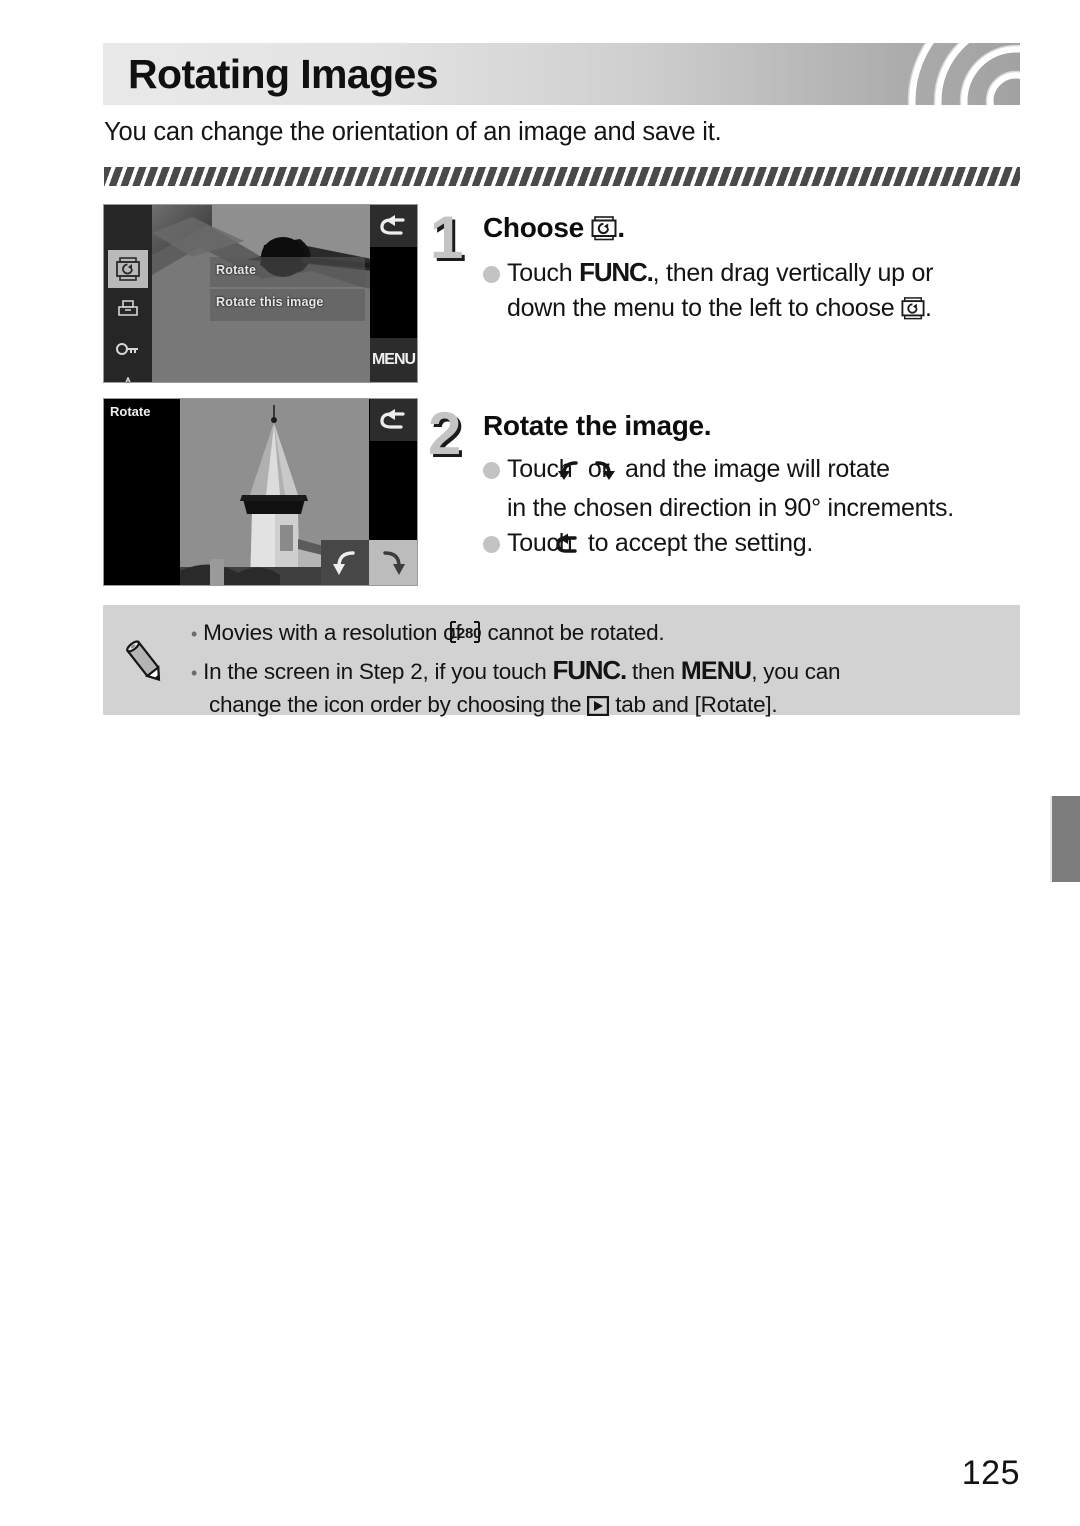  I want to click on step-1-title: Choose ., so click(554, 230).